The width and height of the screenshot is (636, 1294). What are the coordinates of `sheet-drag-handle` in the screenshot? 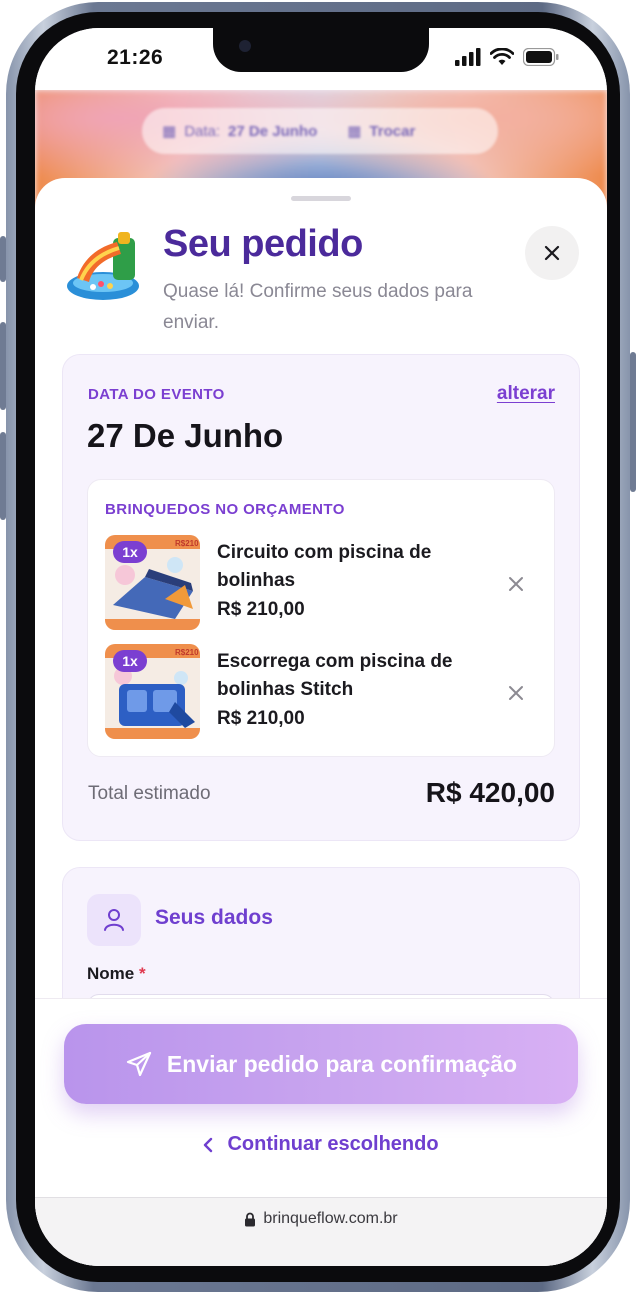 It's located at (321, 198).